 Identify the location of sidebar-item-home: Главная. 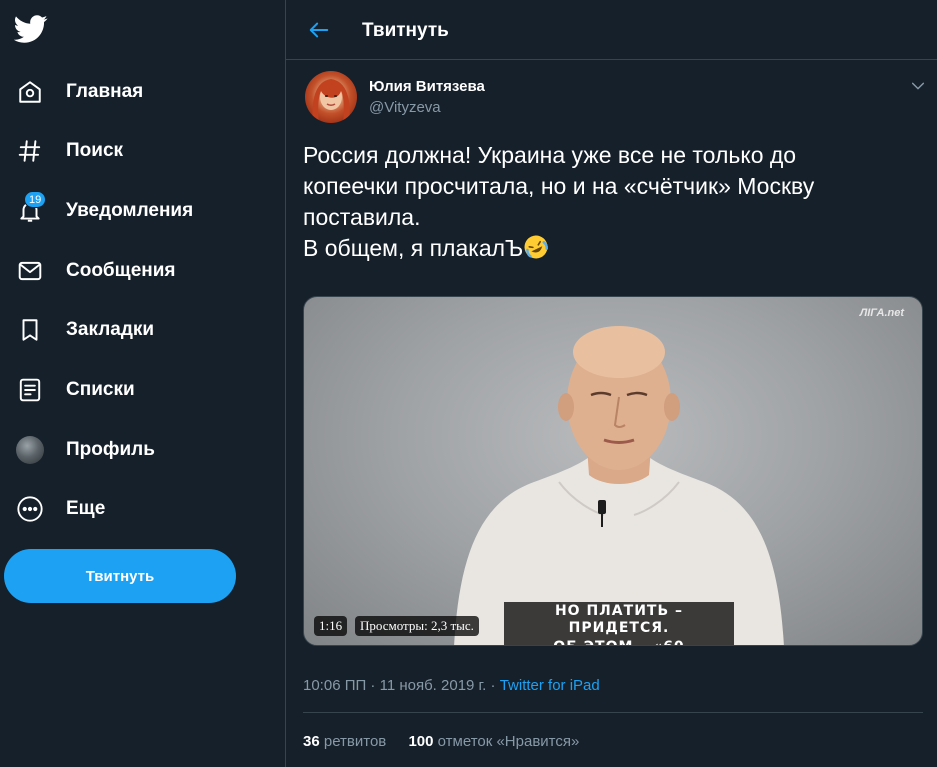
(85, 92).